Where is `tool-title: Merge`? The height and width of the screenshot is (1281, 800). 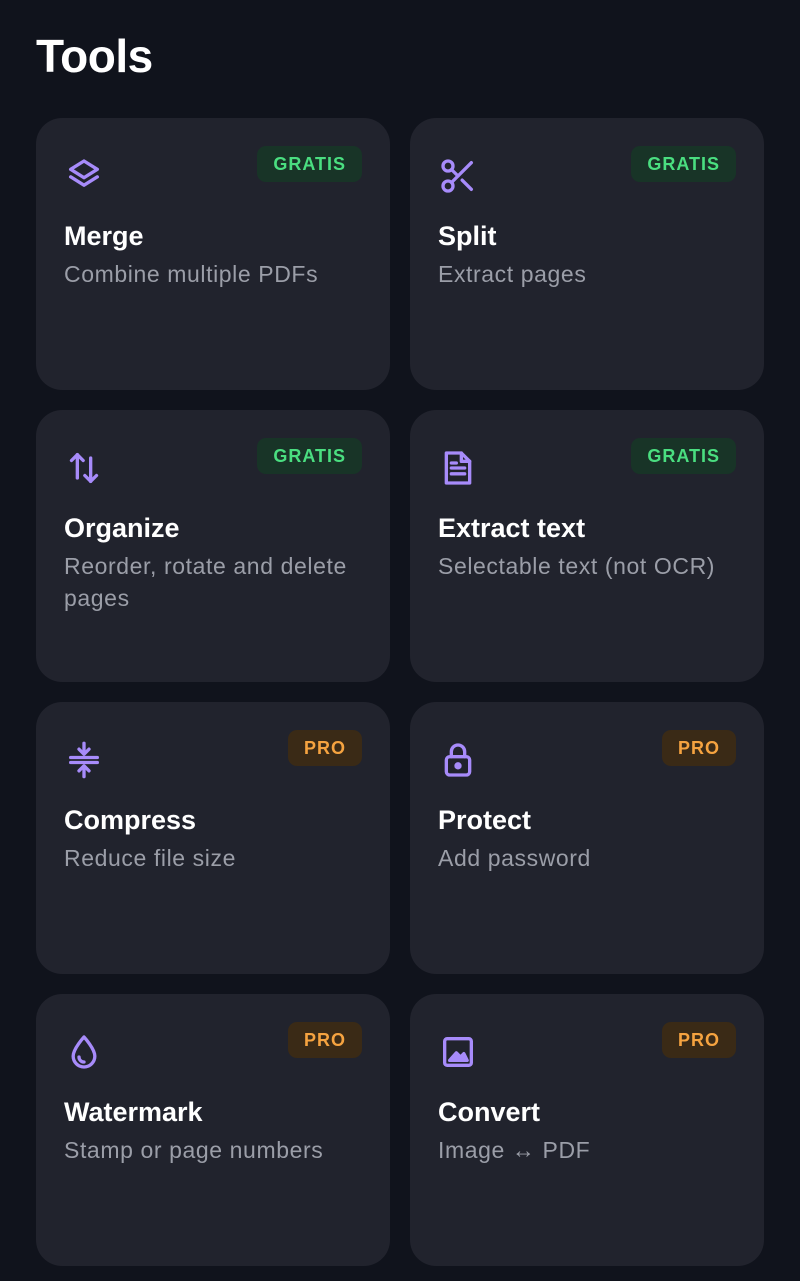 tool-title: Merge is located at coordinates (104, 236).